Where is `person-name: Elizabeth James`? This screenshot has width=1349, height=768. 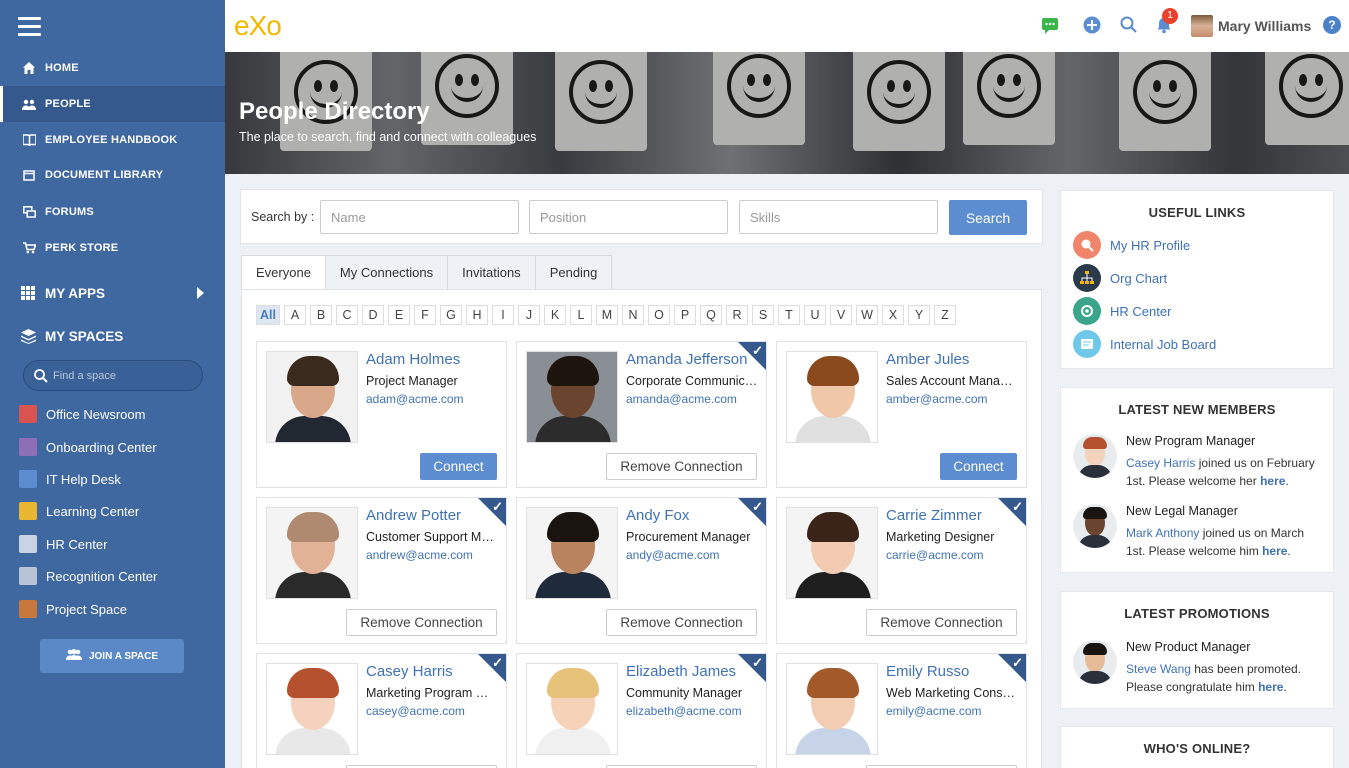
person-name: Elizabeth James is located at coordinates (681, 671).